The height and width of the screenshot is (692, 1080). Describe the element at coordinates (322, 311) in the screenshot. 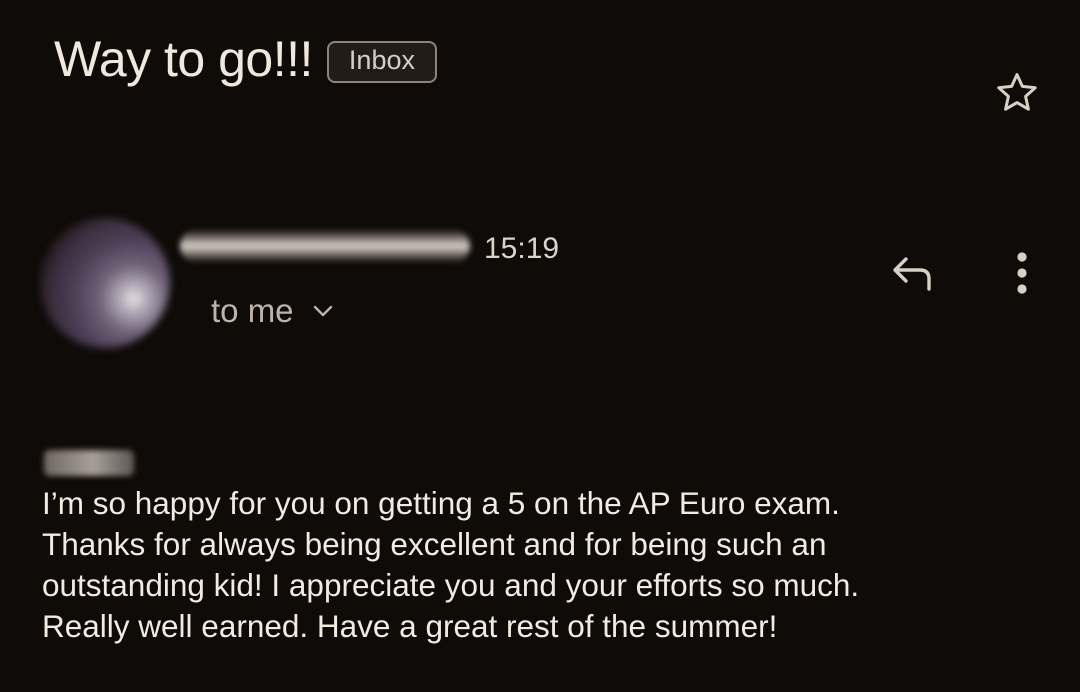

I see `chevron-down-icon` at that location.